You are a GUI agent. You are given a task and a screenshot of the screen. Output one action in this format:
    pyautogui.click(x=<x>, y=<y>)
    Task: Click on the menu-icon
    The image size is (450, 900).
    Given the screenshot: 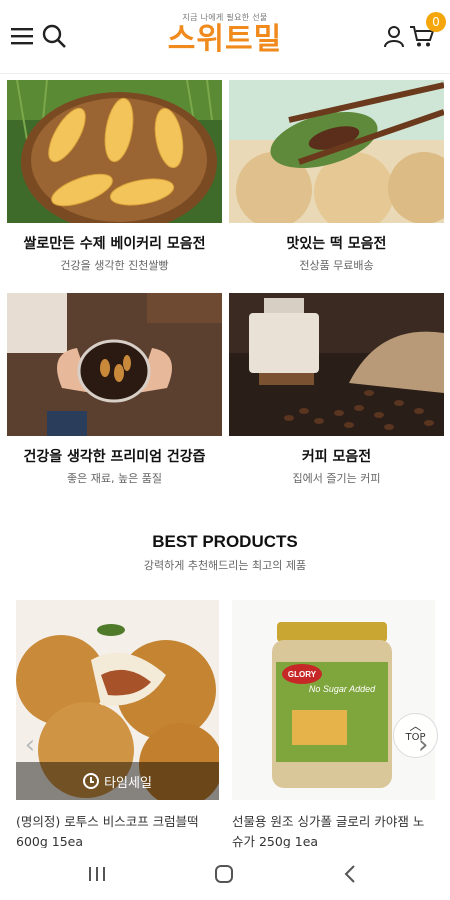 What is the action you would take?
    pyautogui.click(x=22, y=36)
    